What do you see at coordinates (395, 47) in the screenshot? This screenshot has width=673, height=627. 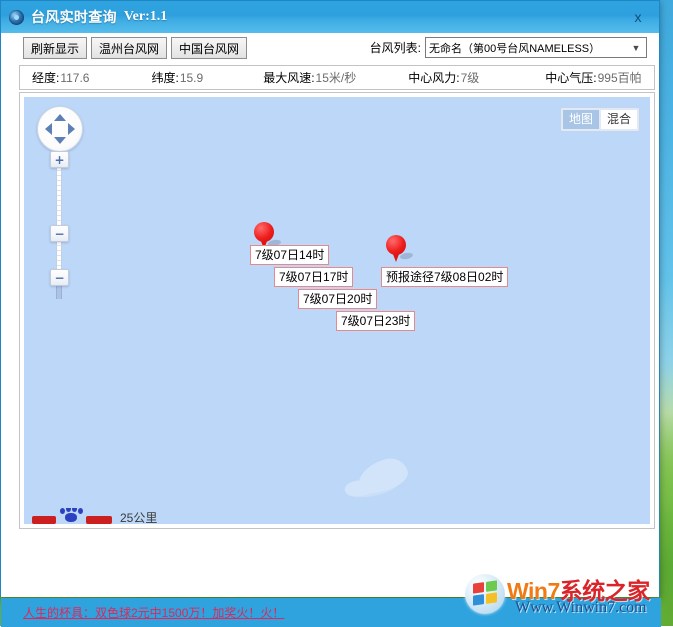 I see `typhoon-list-label: 台风列表:` at bounding box center [395, 47].